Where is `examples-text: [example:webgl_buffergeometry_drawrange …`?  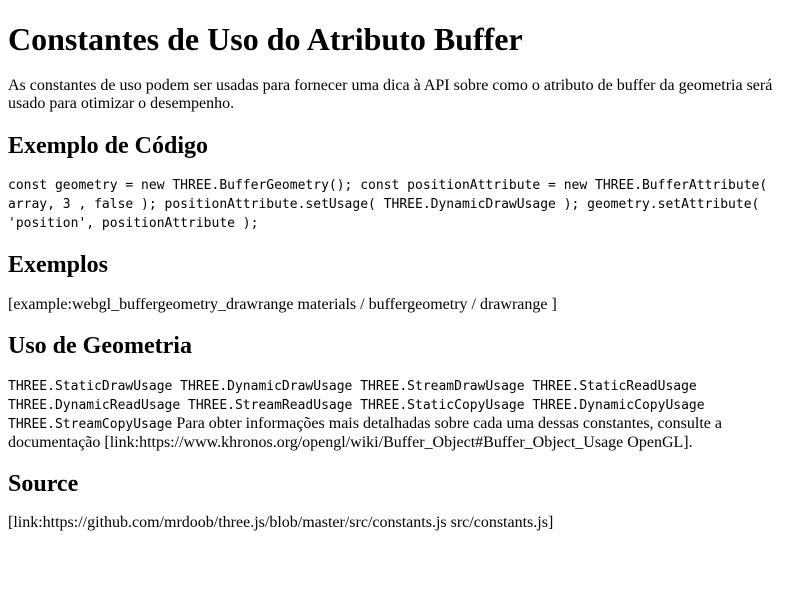 examples-text: [example:webgl_buffergeometry_drawrange … is located at coordinates (282, 304).